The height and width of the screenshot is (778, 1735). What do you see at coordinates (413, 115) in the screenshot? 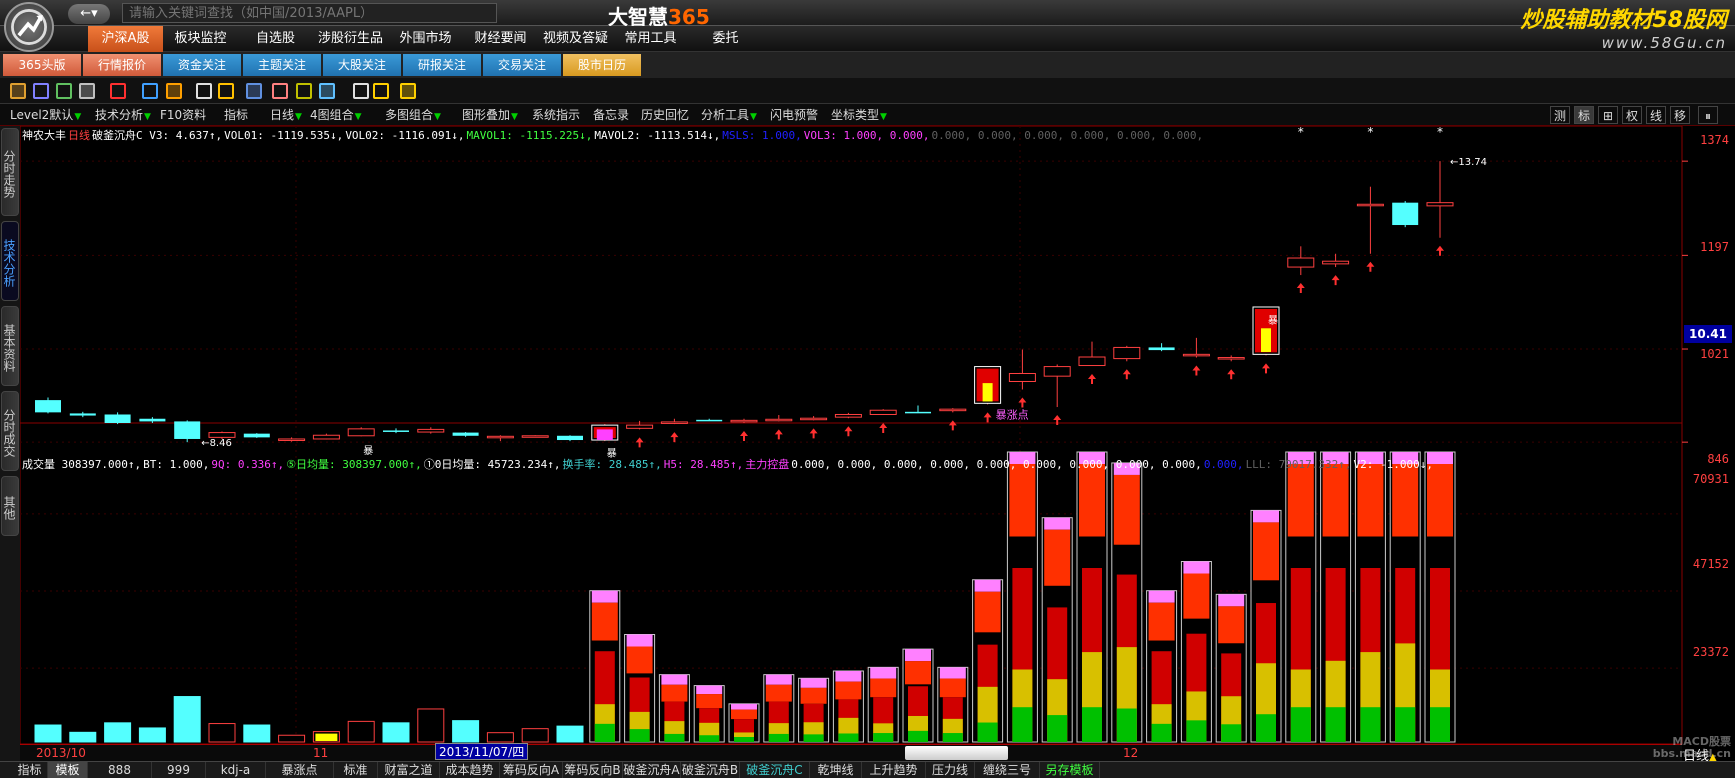
I see `func-toolbar-item: 多图组合▼` at bounding box center [413, 115].